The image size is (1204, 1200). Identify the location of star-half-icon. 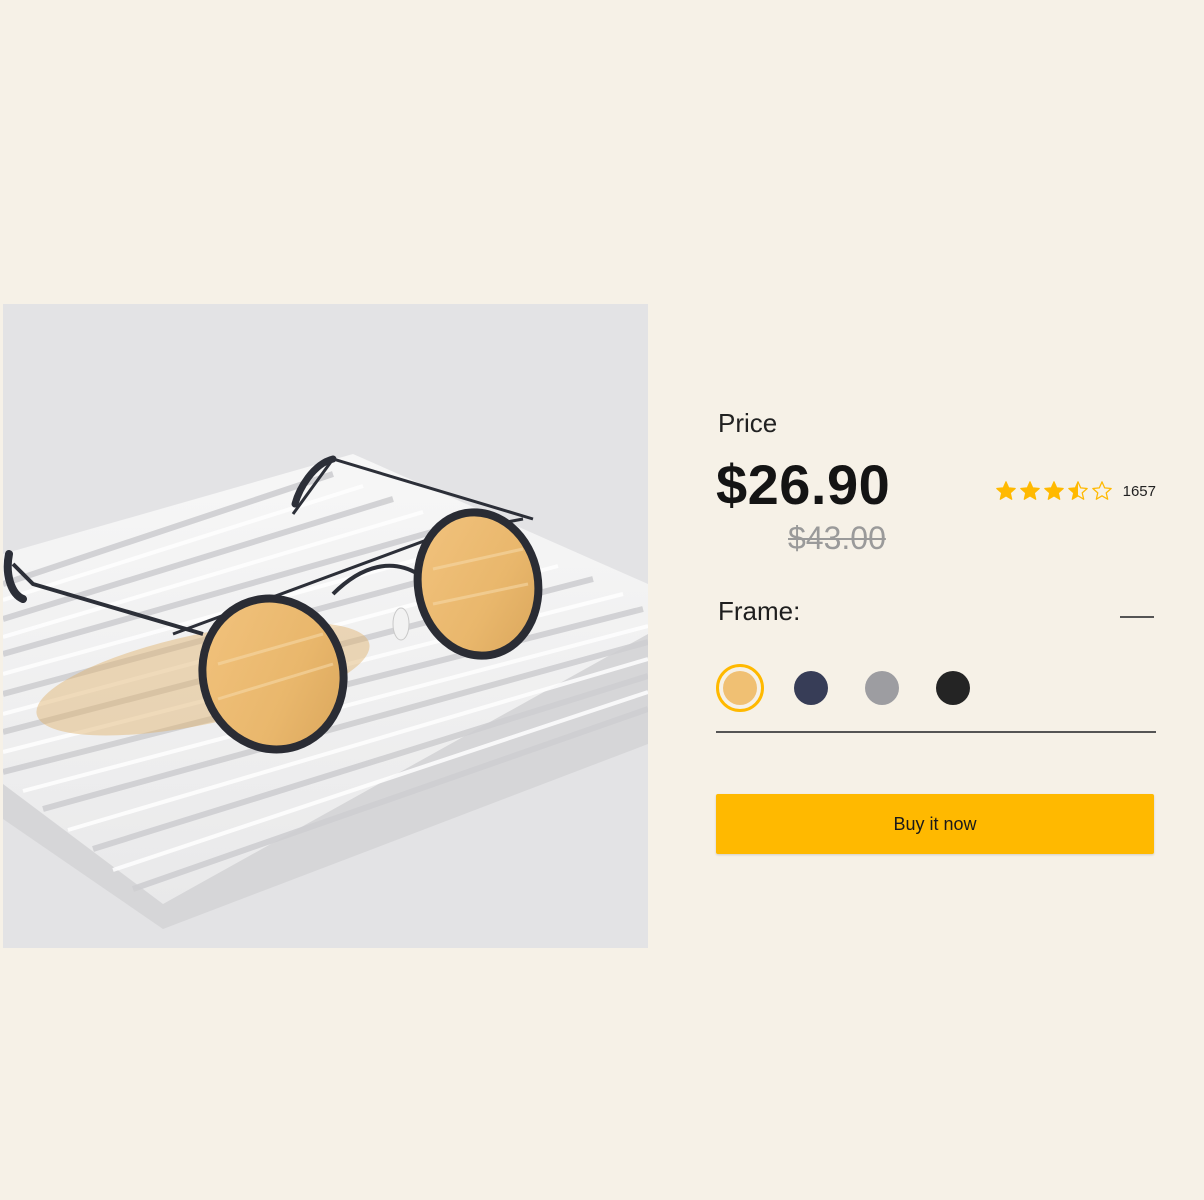
(1078, 491).